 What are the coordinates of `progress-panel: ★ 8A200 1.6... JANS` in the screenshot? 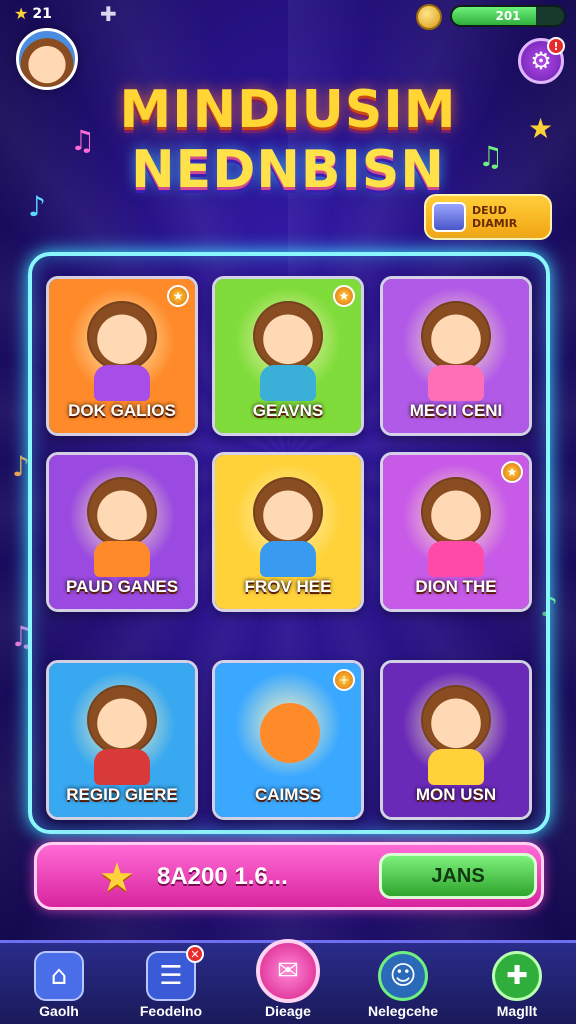 It's located at (289, 876).